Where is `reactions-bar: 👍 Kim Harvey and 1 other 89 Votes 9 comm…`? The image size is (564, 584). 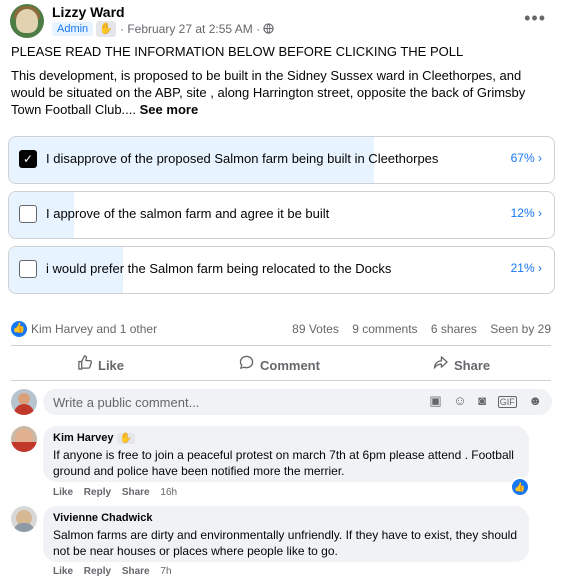
reactions-bar: 👍 Kim Harvey and 1 other 89 Votes 9 comm… is located at coordinates (281, 330).